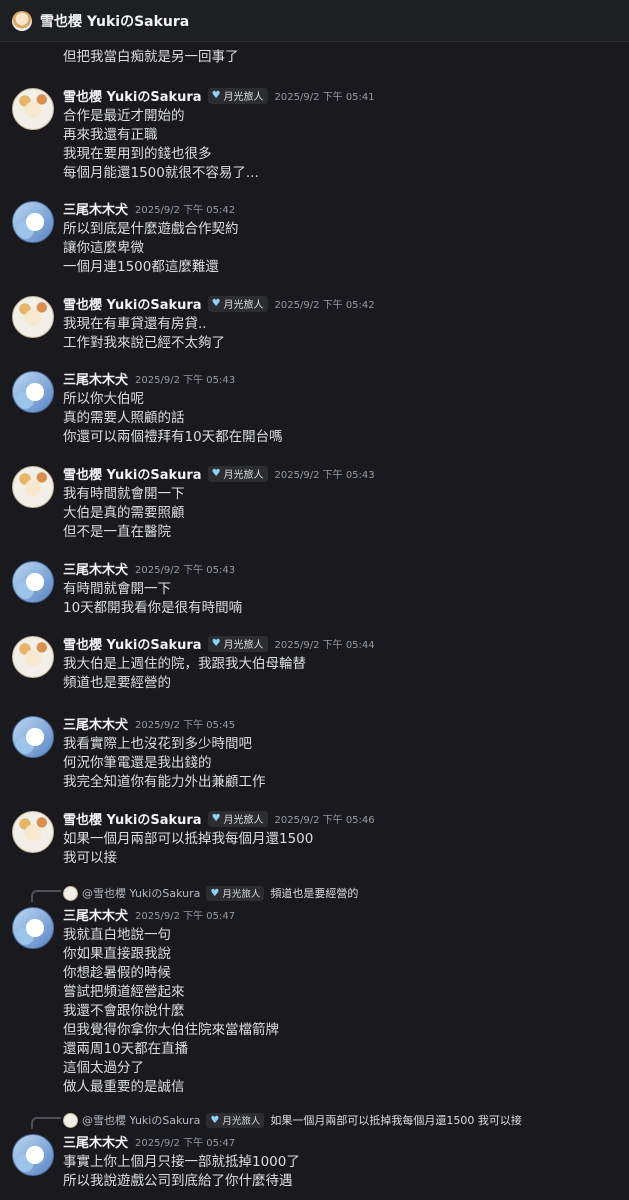  I want to click on message-header: 雪也櫻 YukiのSakura ♥ 月光旅人 2025/9/2 下午 05:46, so click(219, 818).